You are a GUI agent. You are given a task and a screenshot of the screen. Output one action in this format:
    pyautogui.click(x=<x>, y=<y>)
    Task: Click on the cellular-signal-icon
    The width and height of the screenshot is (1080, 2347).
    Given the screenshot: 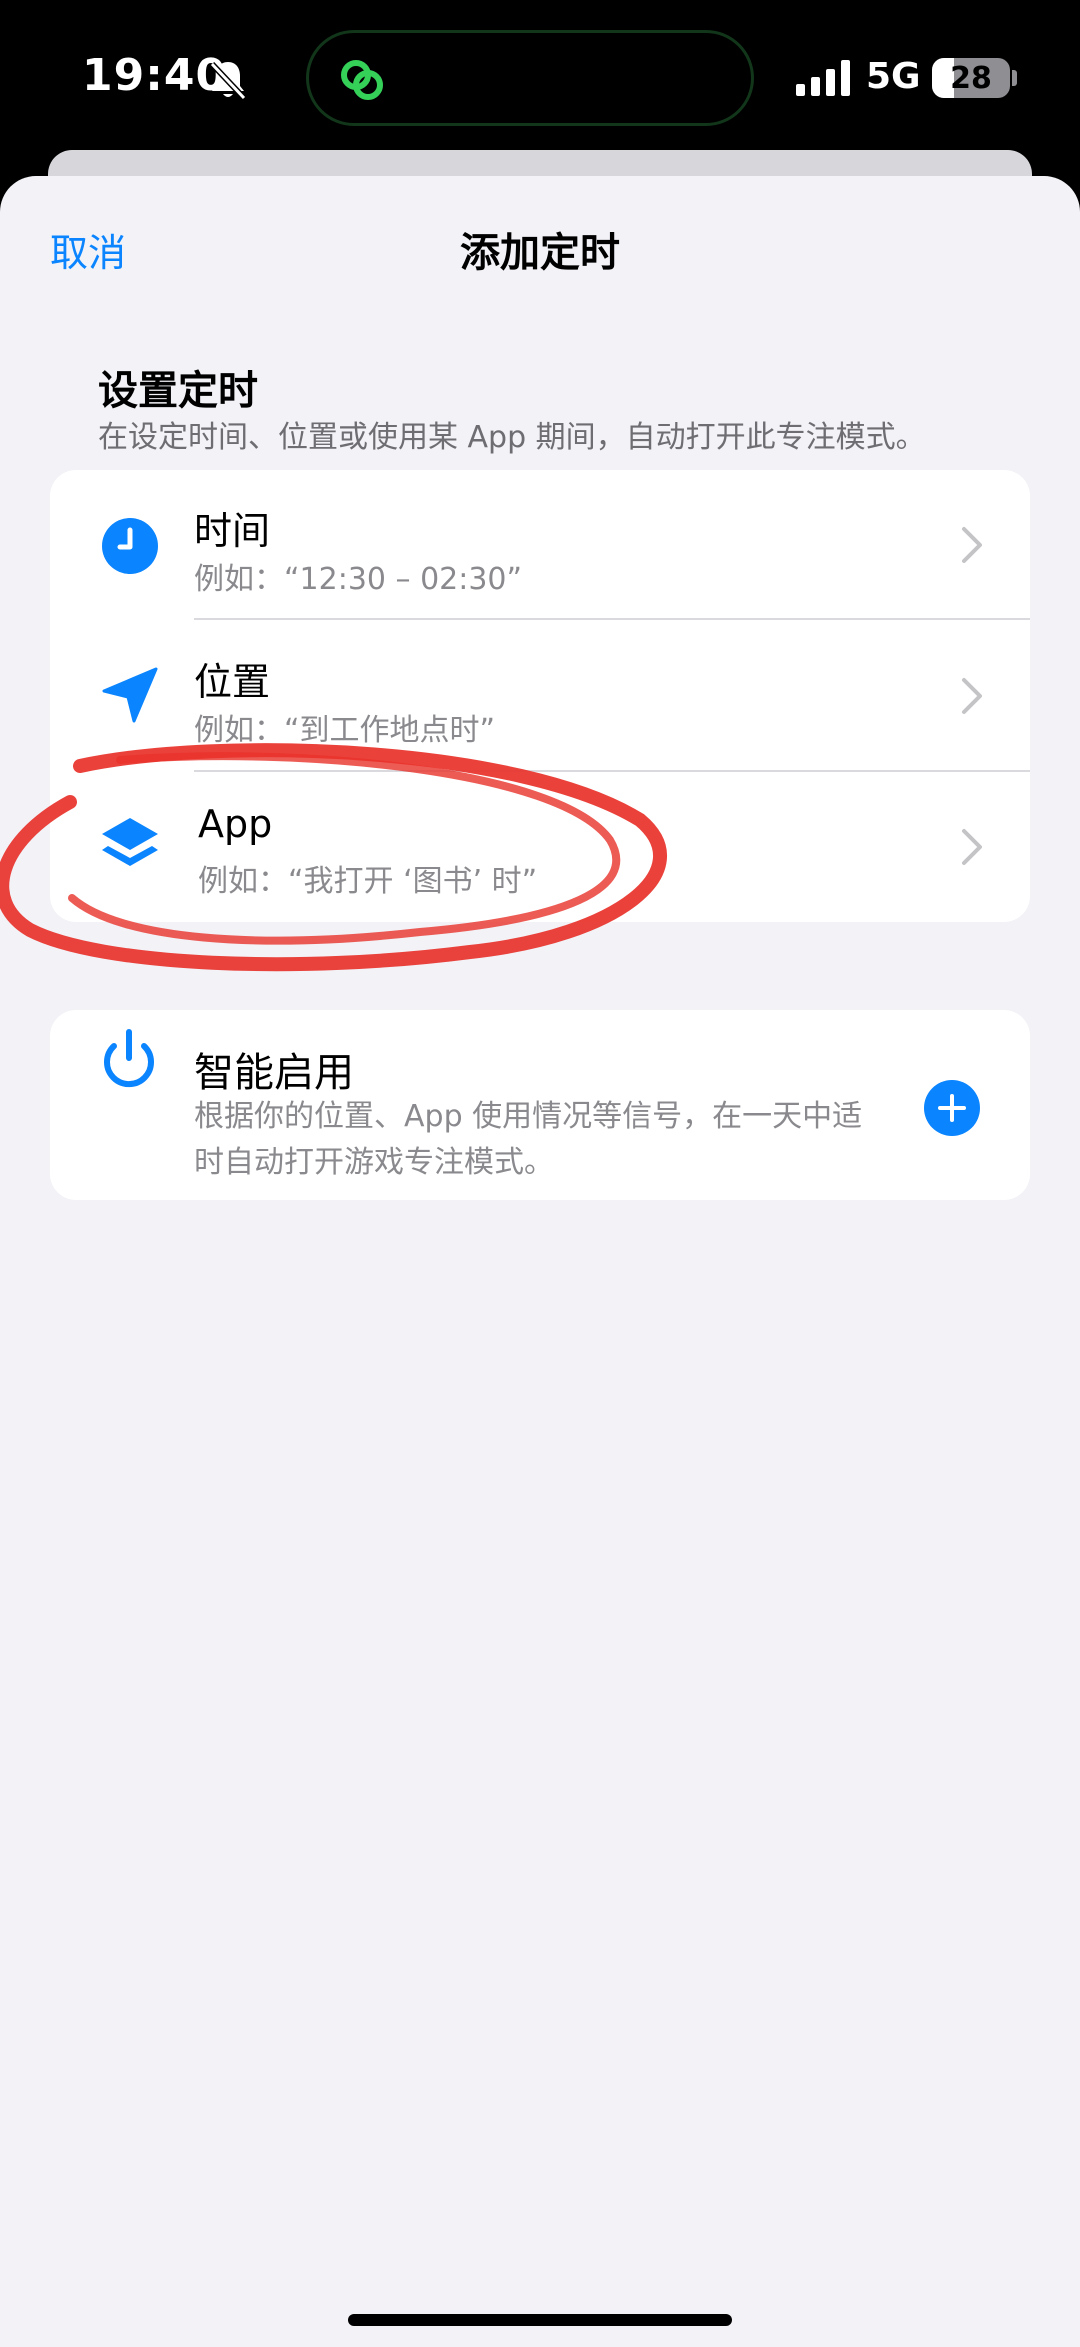 What is the action you would take?
    pyautogui.click(x=823, y=78)
    